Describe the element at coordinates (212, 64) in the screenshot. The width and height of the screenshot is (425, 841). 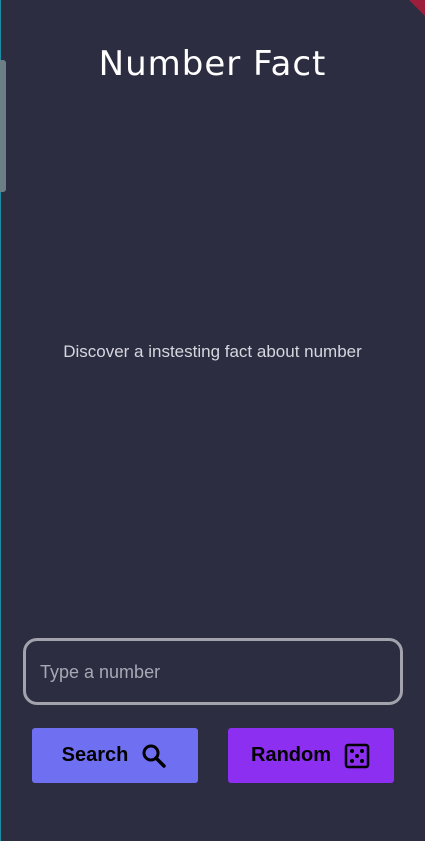
I see `page-title: Number Fact` at that location.